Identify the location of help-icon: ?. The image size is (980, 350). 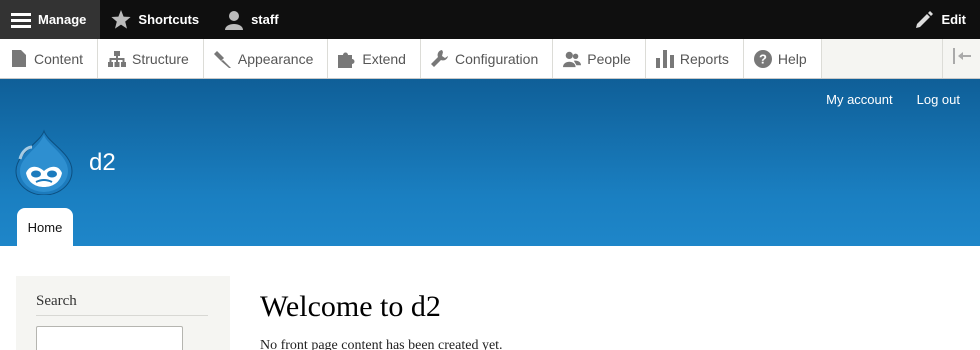
(762, 58).